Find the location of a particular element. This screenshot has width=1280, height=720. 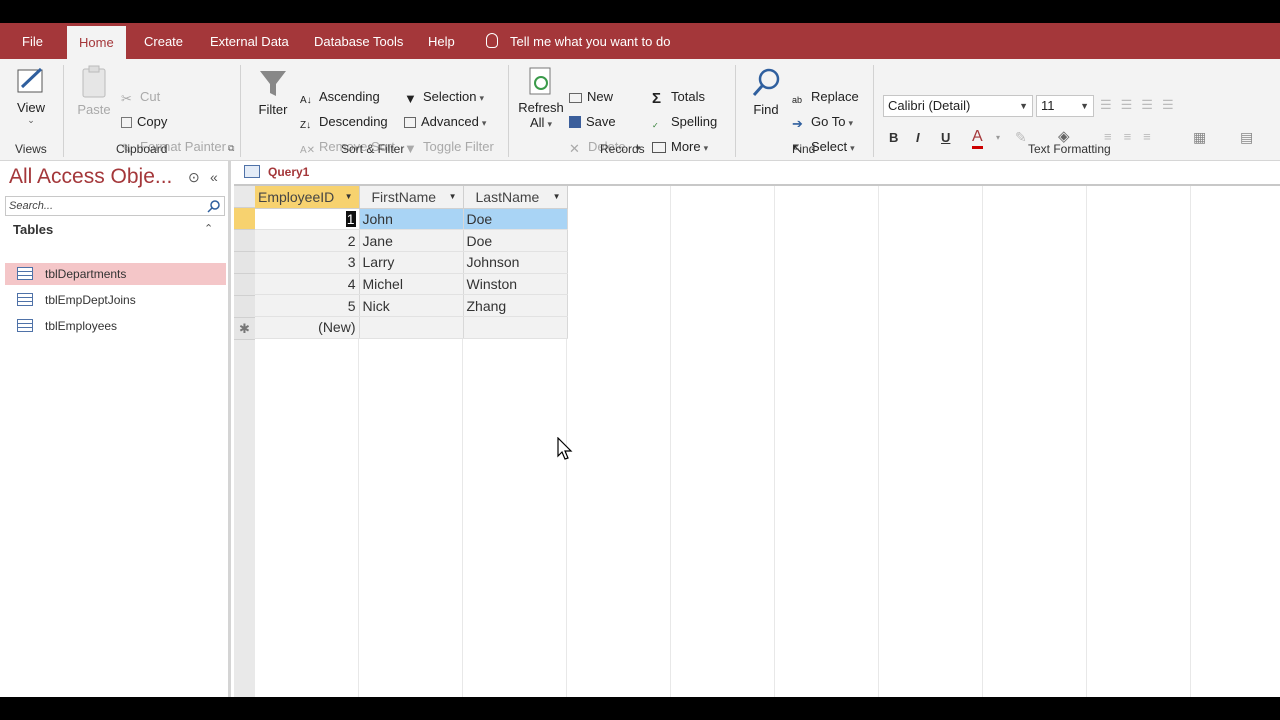

font-color-icon: A is located at coordinates (977, 138).